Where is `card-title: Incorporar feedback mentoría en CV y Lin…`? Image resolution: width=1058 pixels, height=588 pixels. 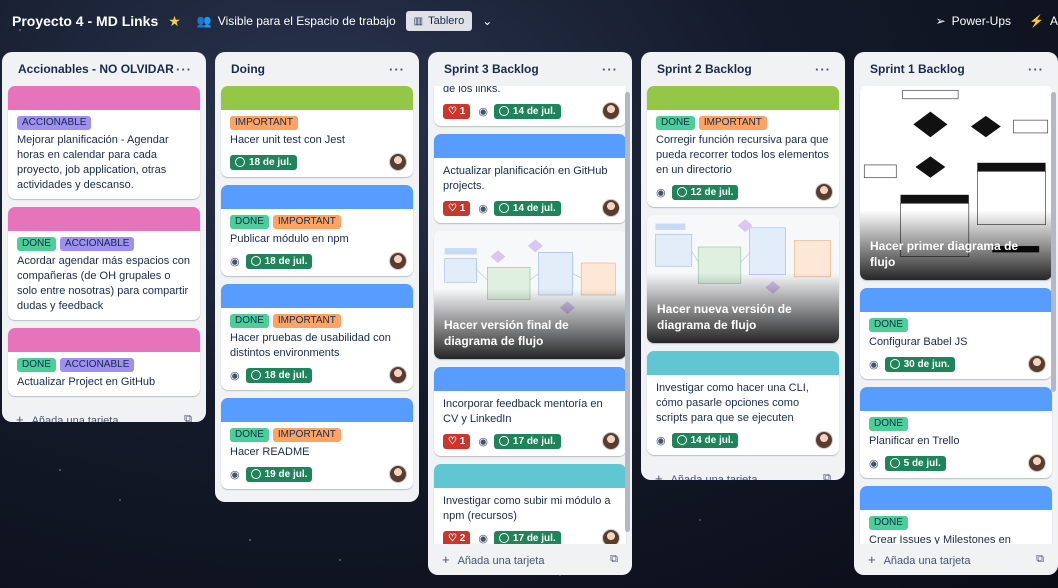 card-title: Incorporar feedback mentoría en CV y Lin… is located at coordinates (523, 411).